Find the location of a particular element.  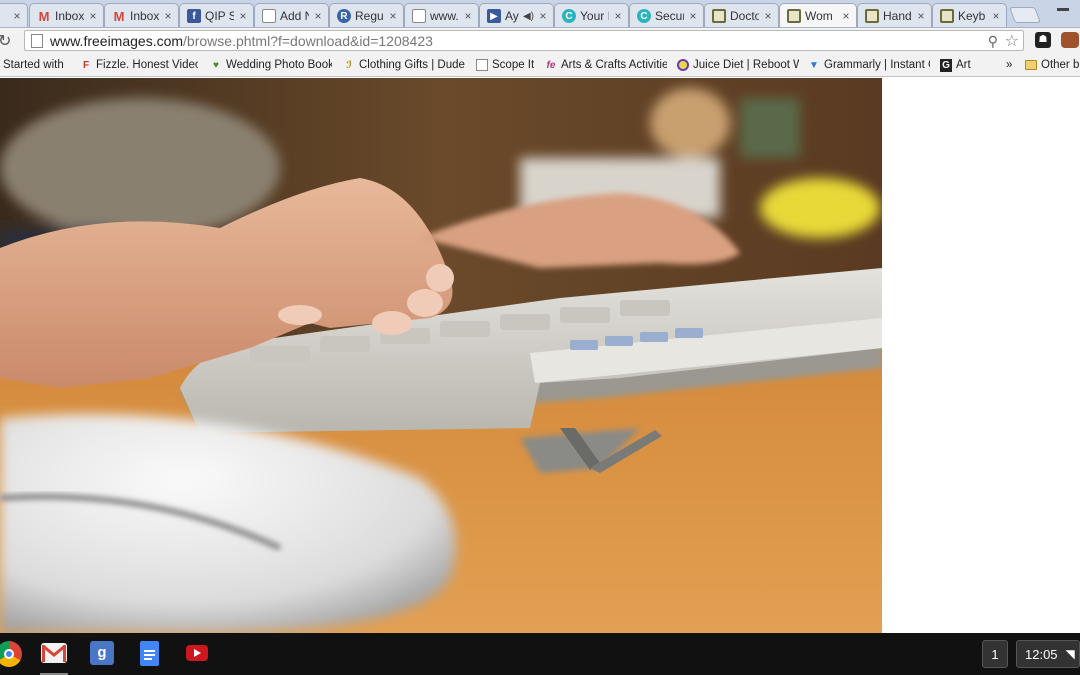

tab-regul: R Regul × is located at coordinates (366, 15).